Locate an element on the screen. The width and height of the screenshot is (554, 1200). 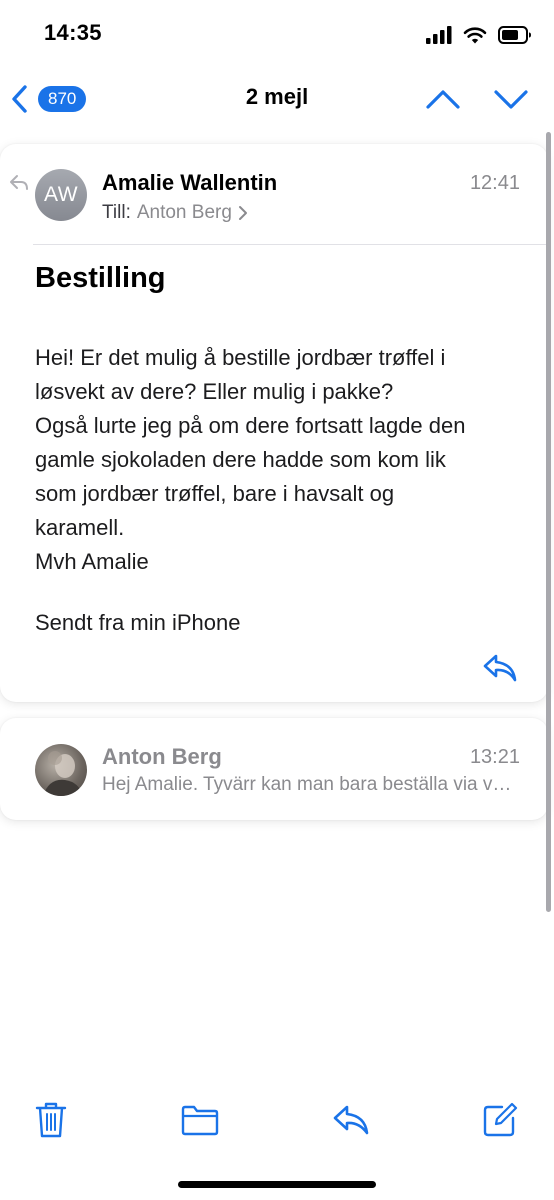
header-divider is located at coordinates (290, 244).